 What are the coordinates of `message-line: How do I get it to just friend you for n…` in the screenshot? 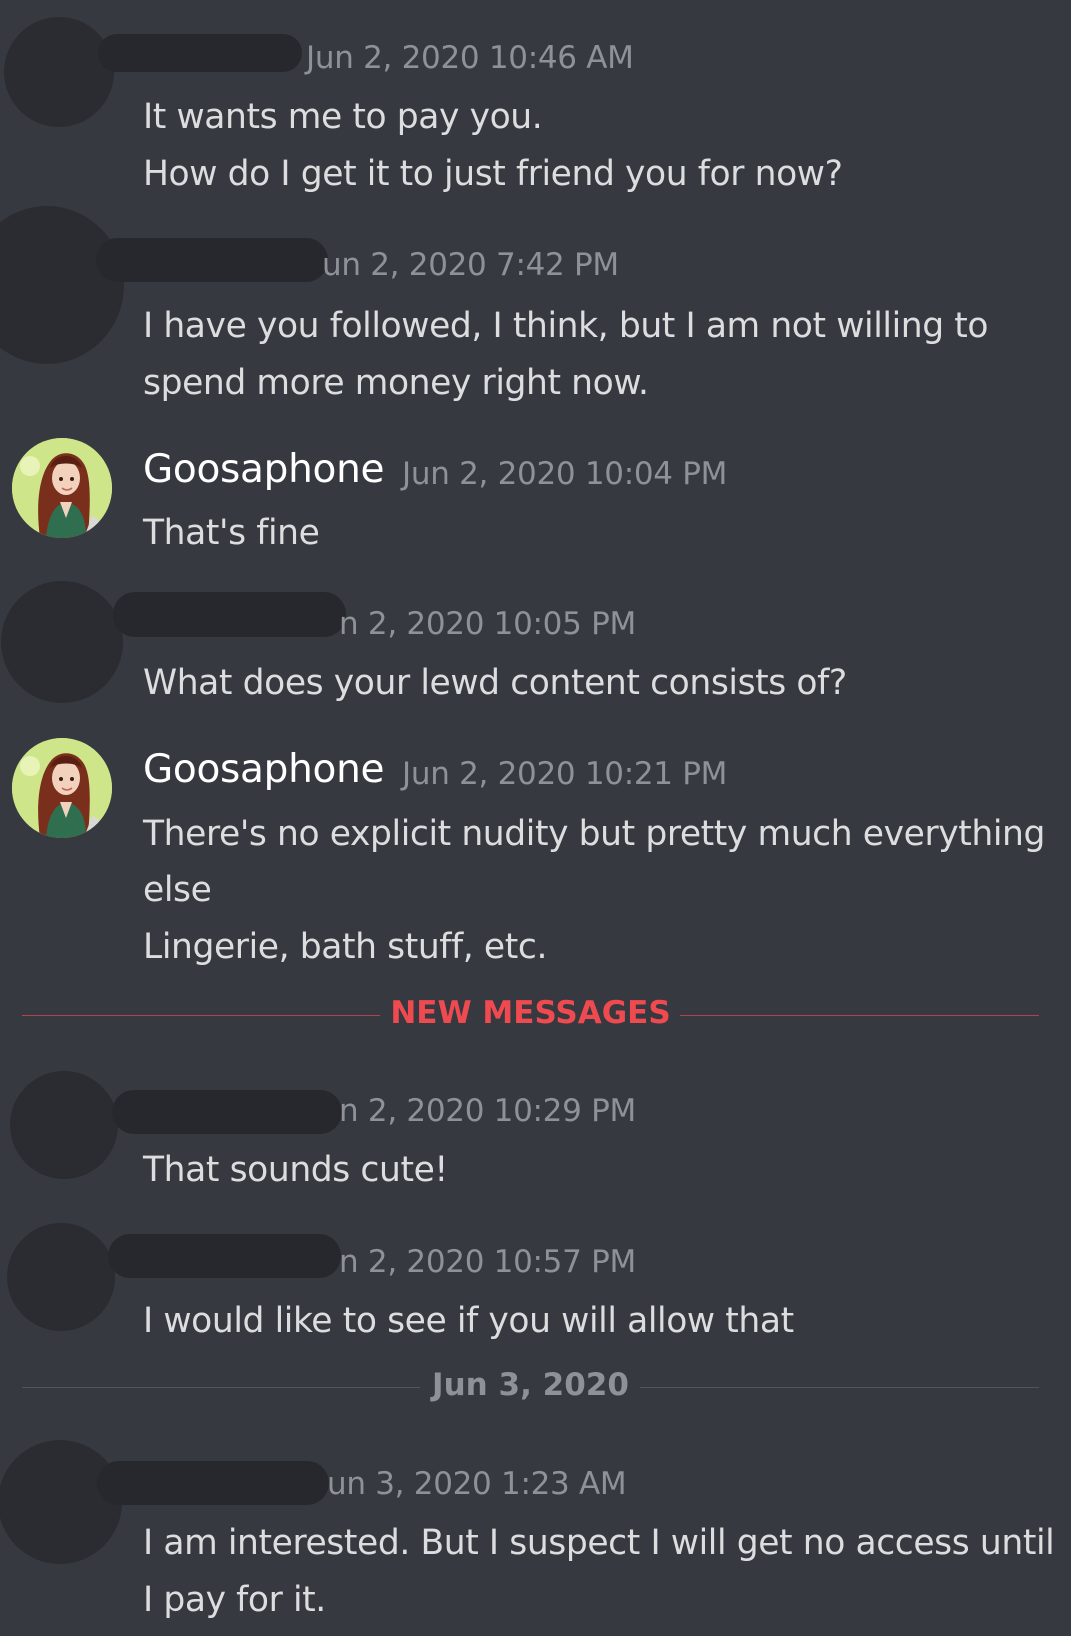 It's located at (493, 174).